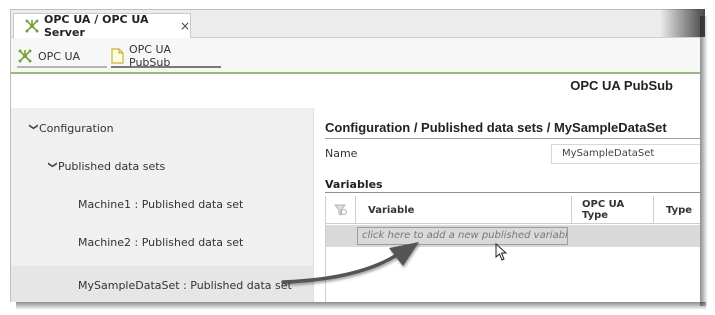 The height and width of the screenshot is (315, 715). What do you see at coordinates (185, 26) in the screenshot?
I see `close-icon: ×` at bounding box center [185, 26].